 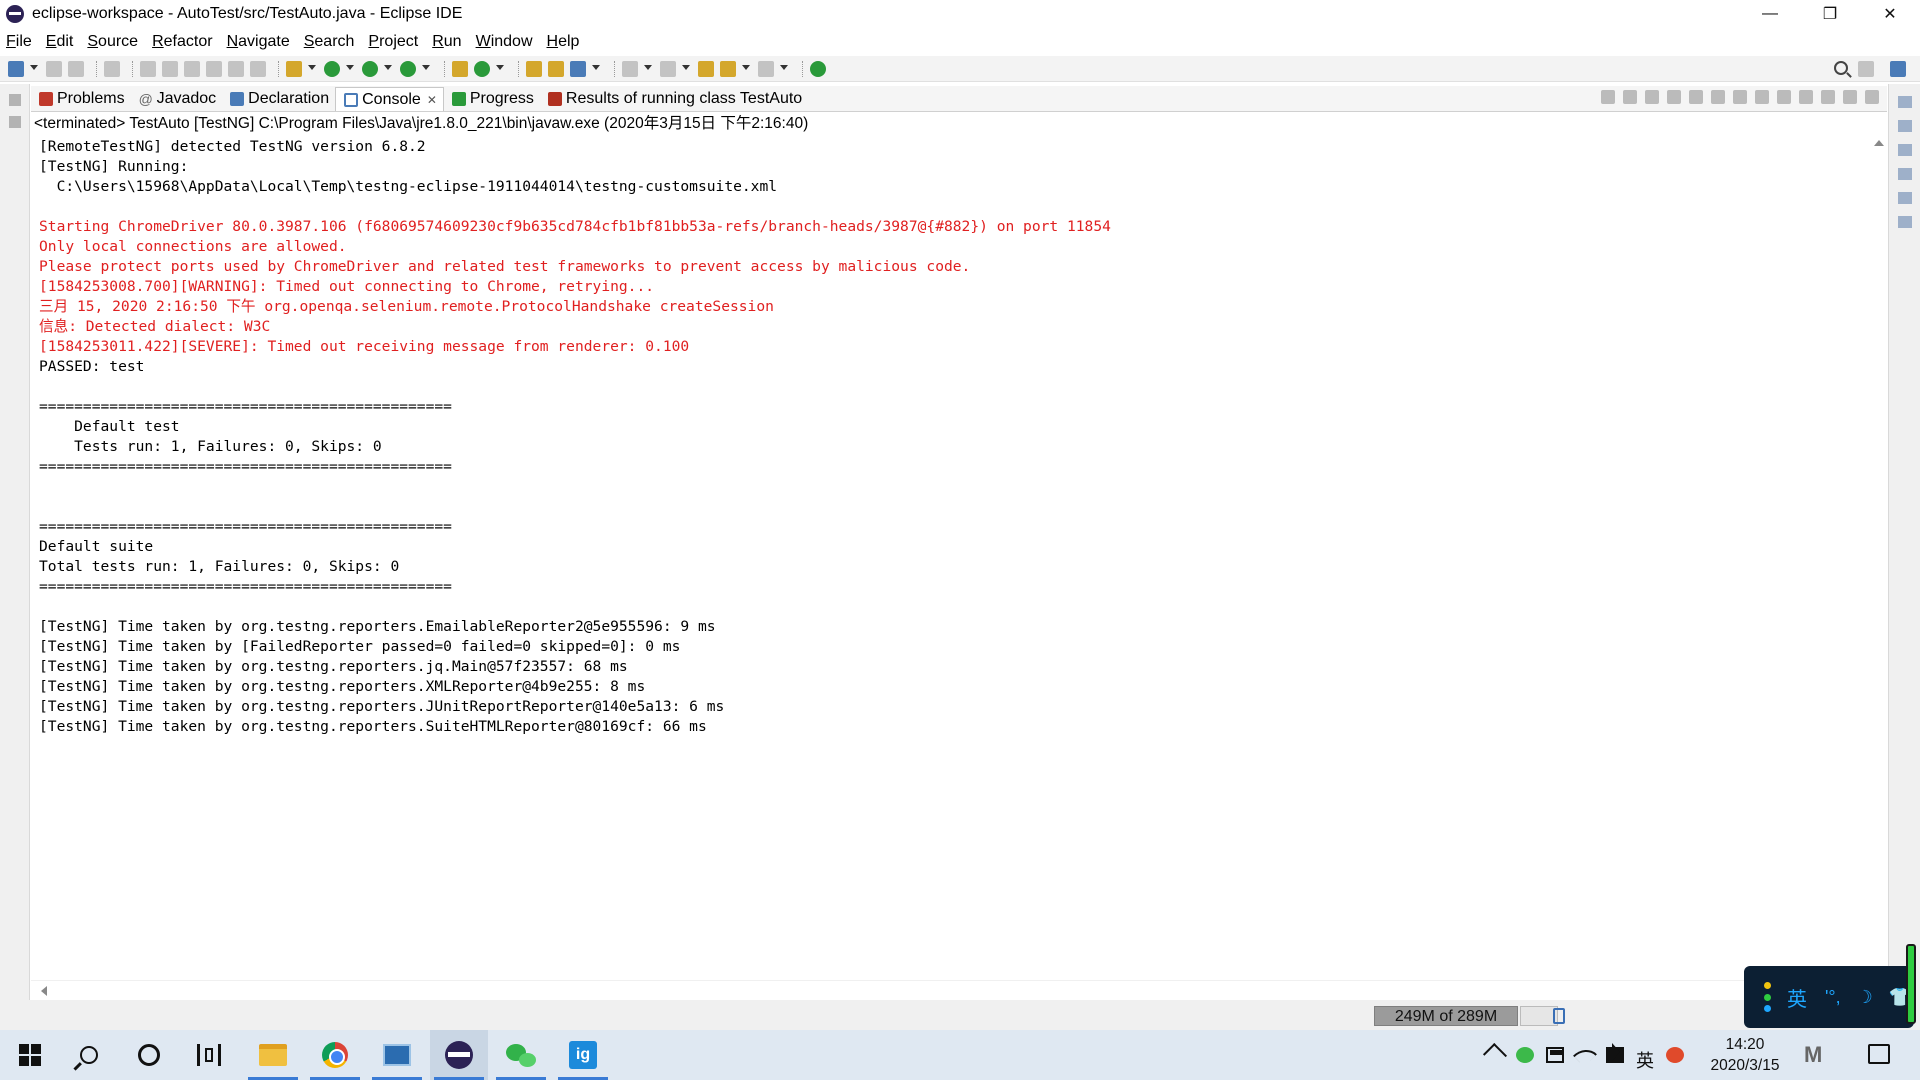 I want to click on new-class-icon, so click(x=482, y=68).